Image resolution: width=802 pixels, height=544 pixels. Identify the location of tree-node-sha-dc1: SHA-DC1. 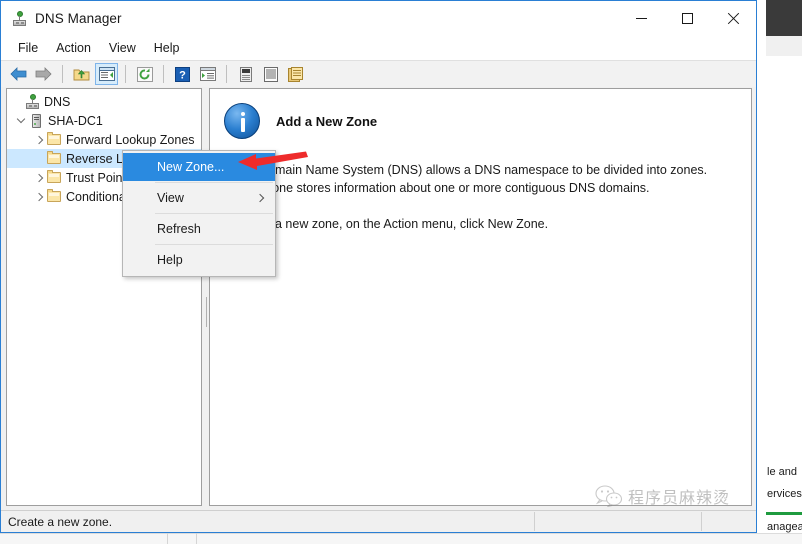
(104, 120).